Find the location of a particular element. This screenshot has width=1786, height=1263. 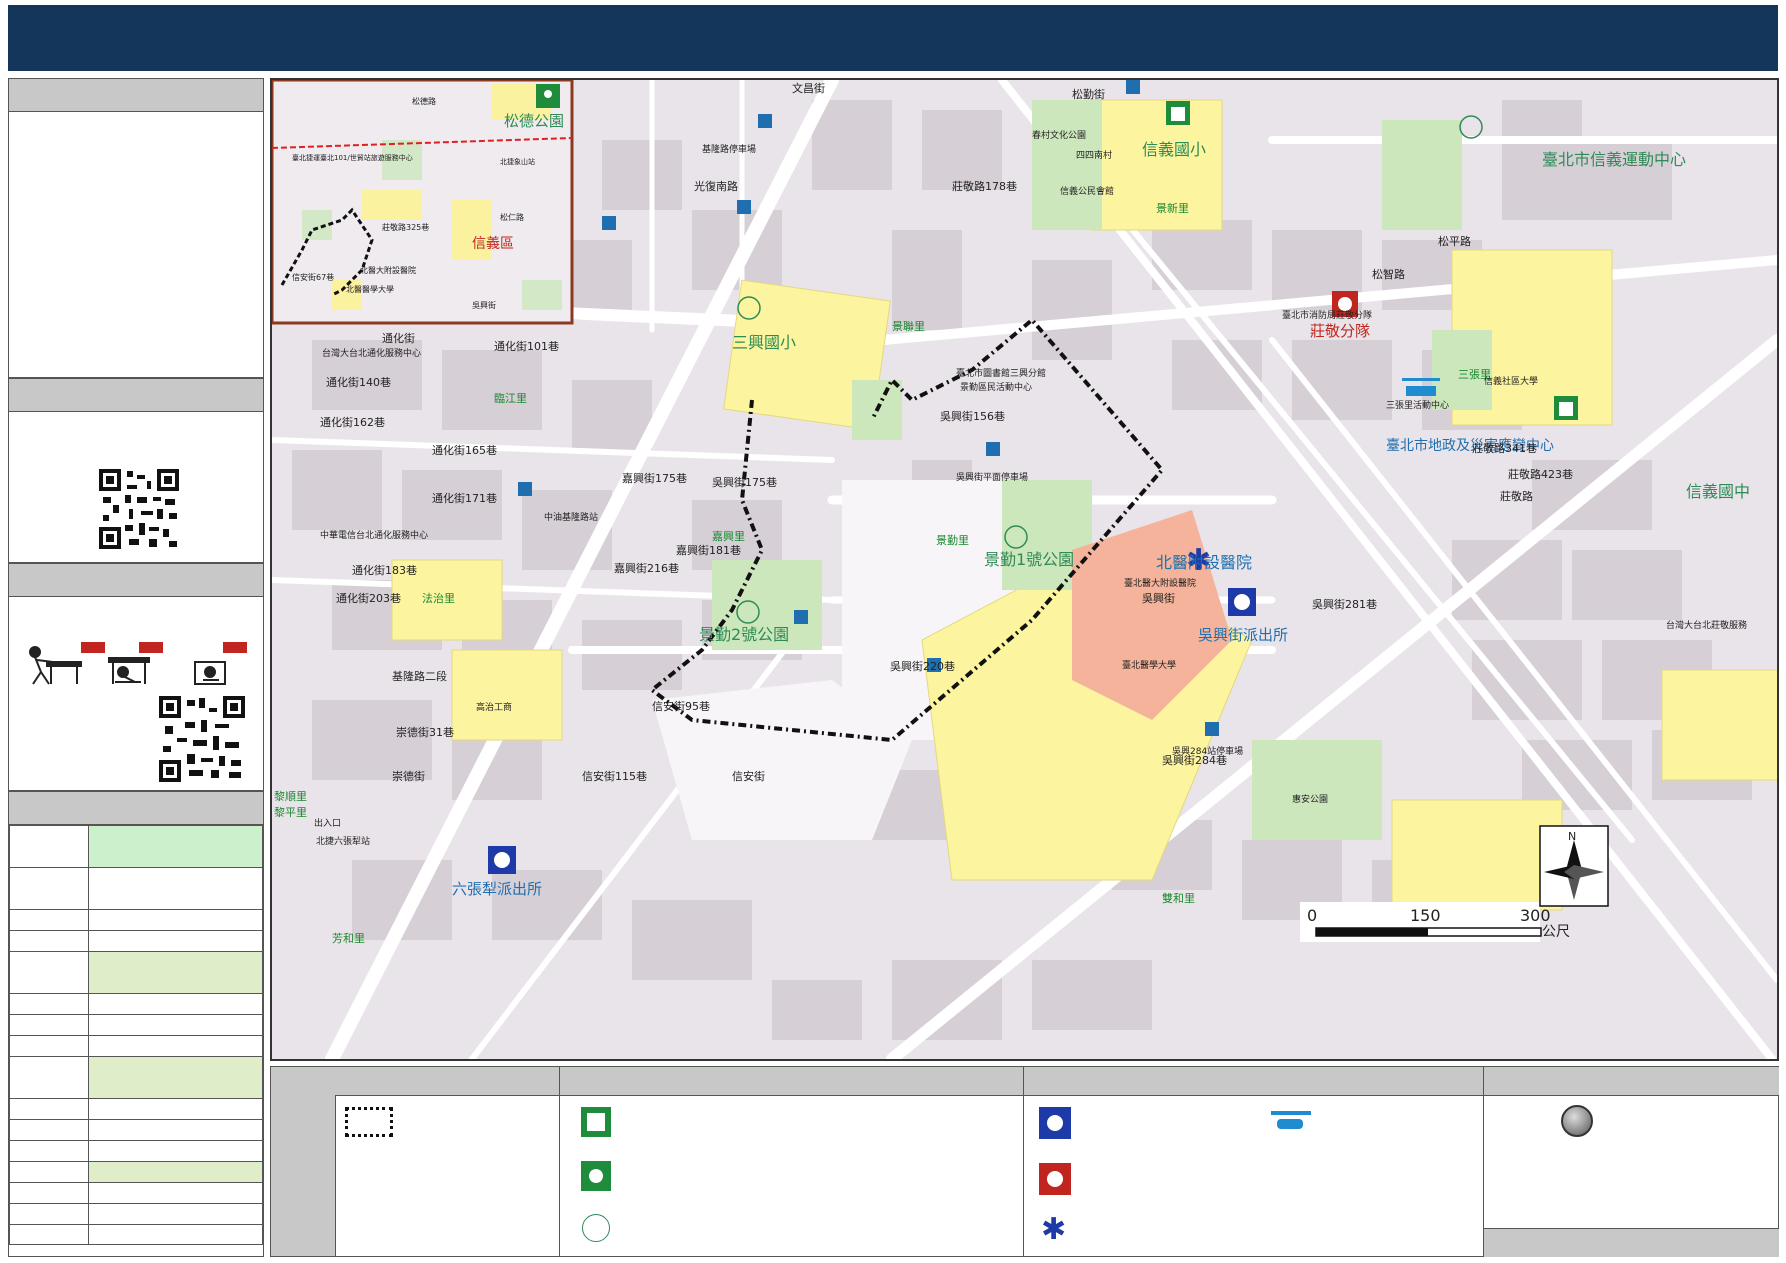

park-label: 臺北市信義運動中心 is located at coordinates (1614, 159).